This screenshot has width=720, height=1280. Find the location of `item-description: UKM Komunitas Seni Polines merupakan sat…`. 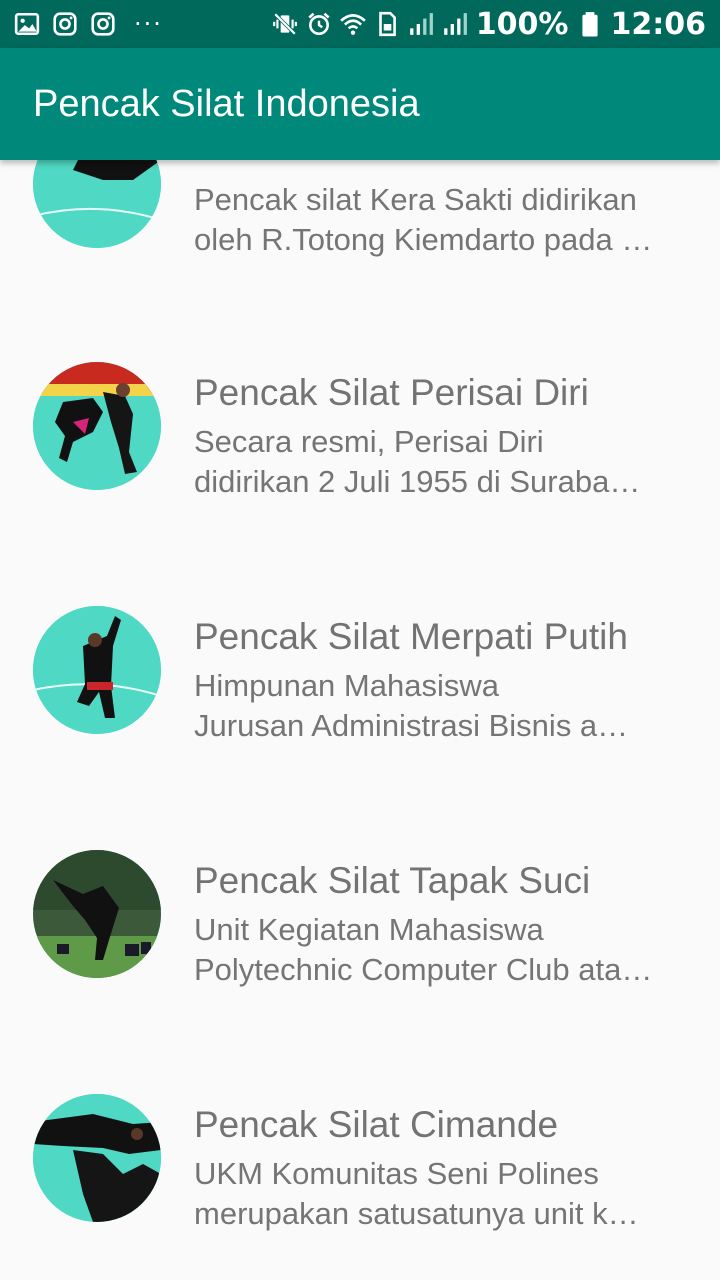

item-description: UKM Komunitas Seni Polines merupakan sat… is located at coordinates (444, 1194).